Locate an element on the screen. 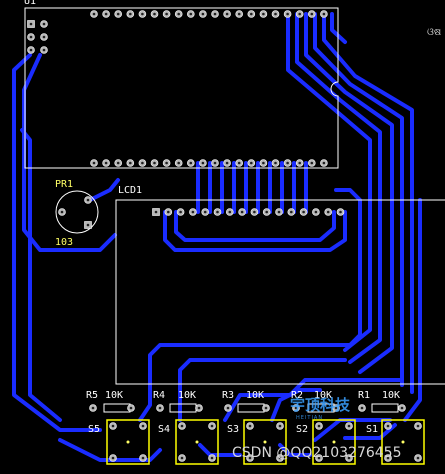 This screenshot has width=445, height=474. resistor-ref-r4: R4 is located at coordinates (159, 395).